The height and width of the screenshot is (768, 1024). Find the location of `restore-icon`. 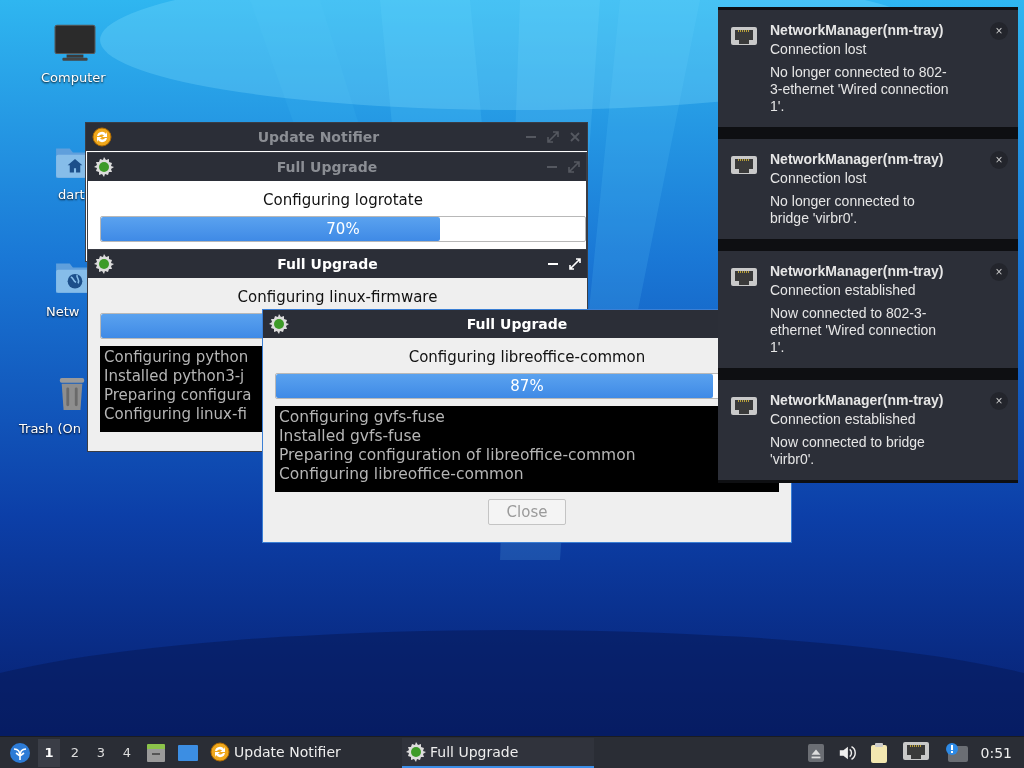

restore-icon is located at coordinates (575, 264).